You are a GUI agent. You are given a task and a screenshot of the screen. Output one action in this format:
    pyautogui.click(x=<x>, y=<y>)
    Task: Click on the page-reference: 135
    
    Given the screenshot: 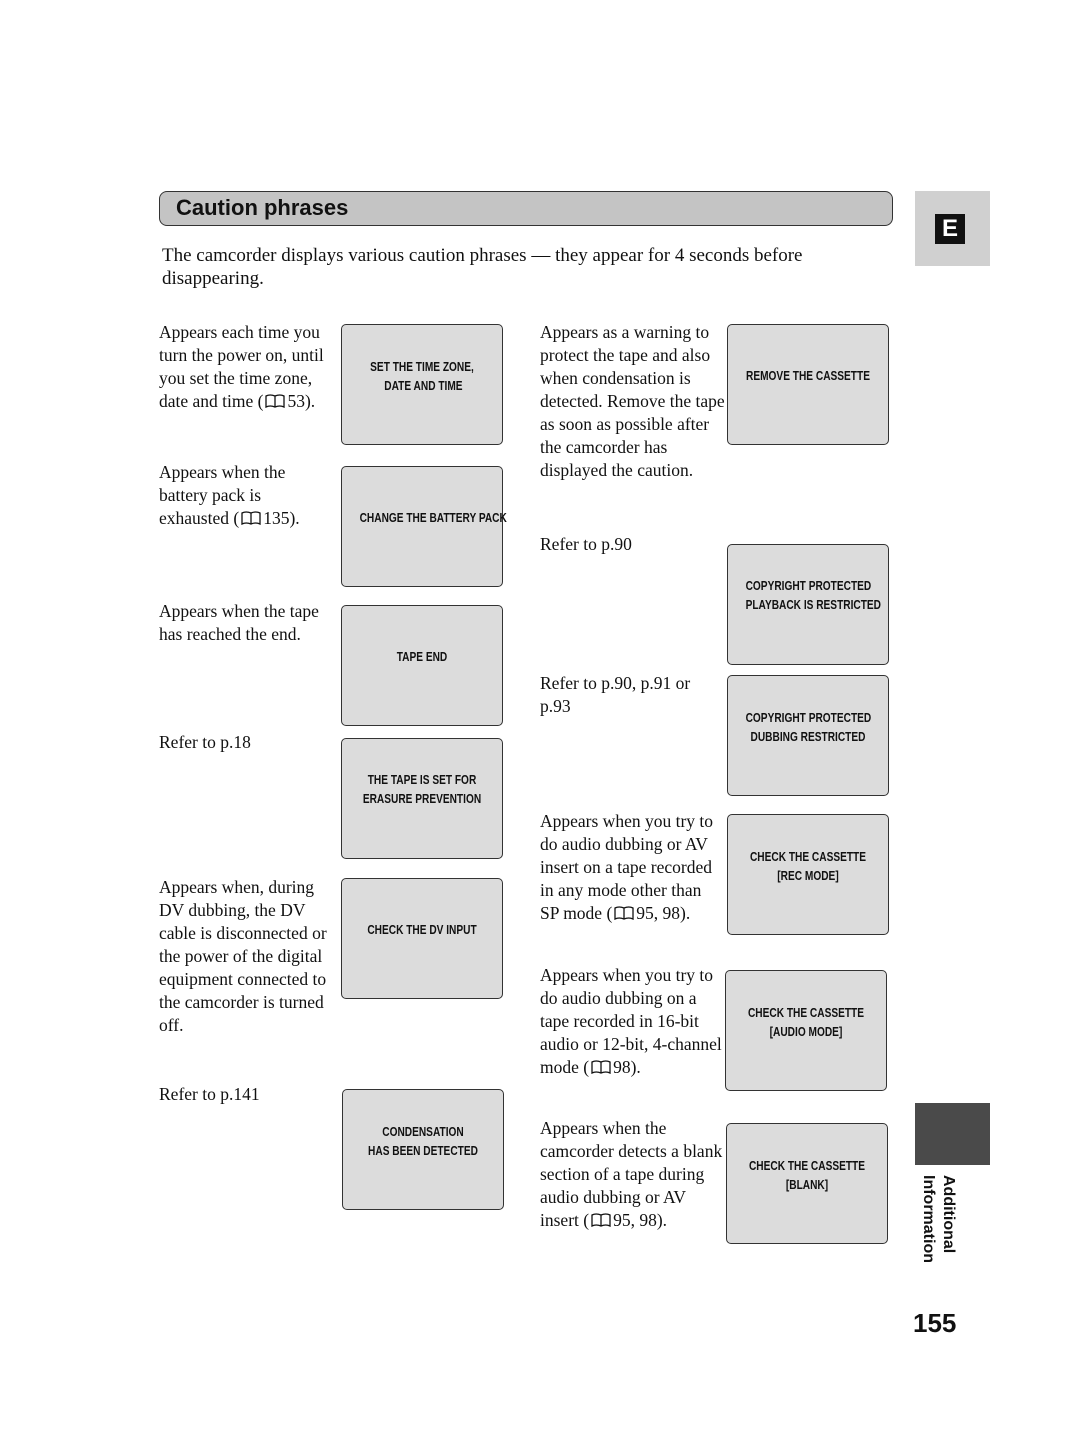 What is the action you would take?
    pyautogui.click(x=276, y=518)
    